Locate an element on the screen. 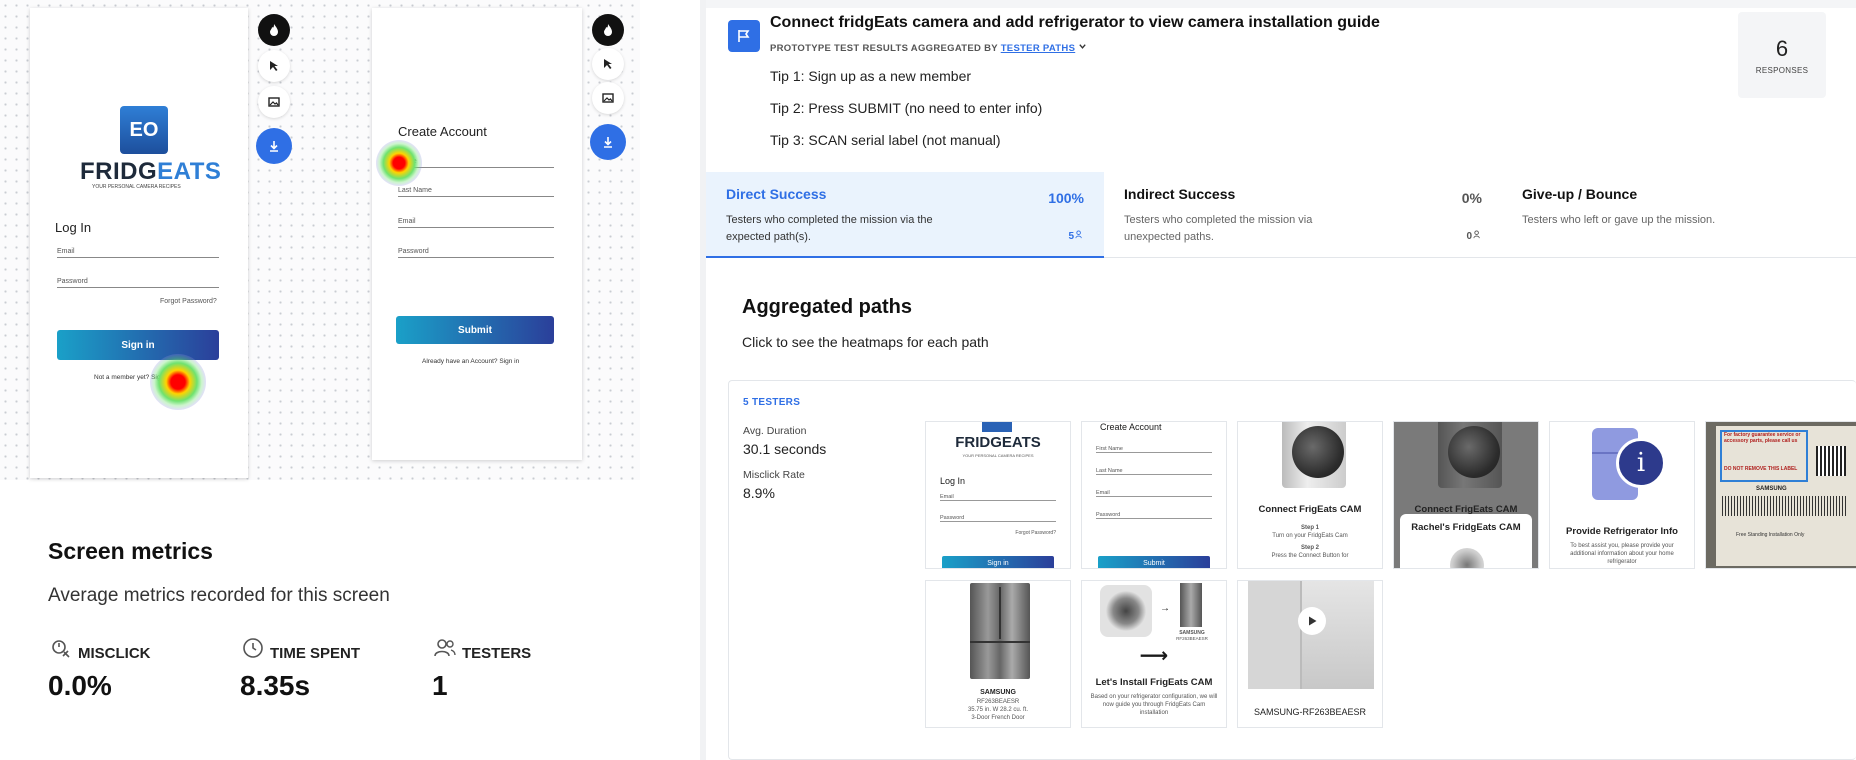 The height and width of the screenshot is (760, 1856). give-up-title: Give-up / Bounce is located at coordinates (1580, 194).